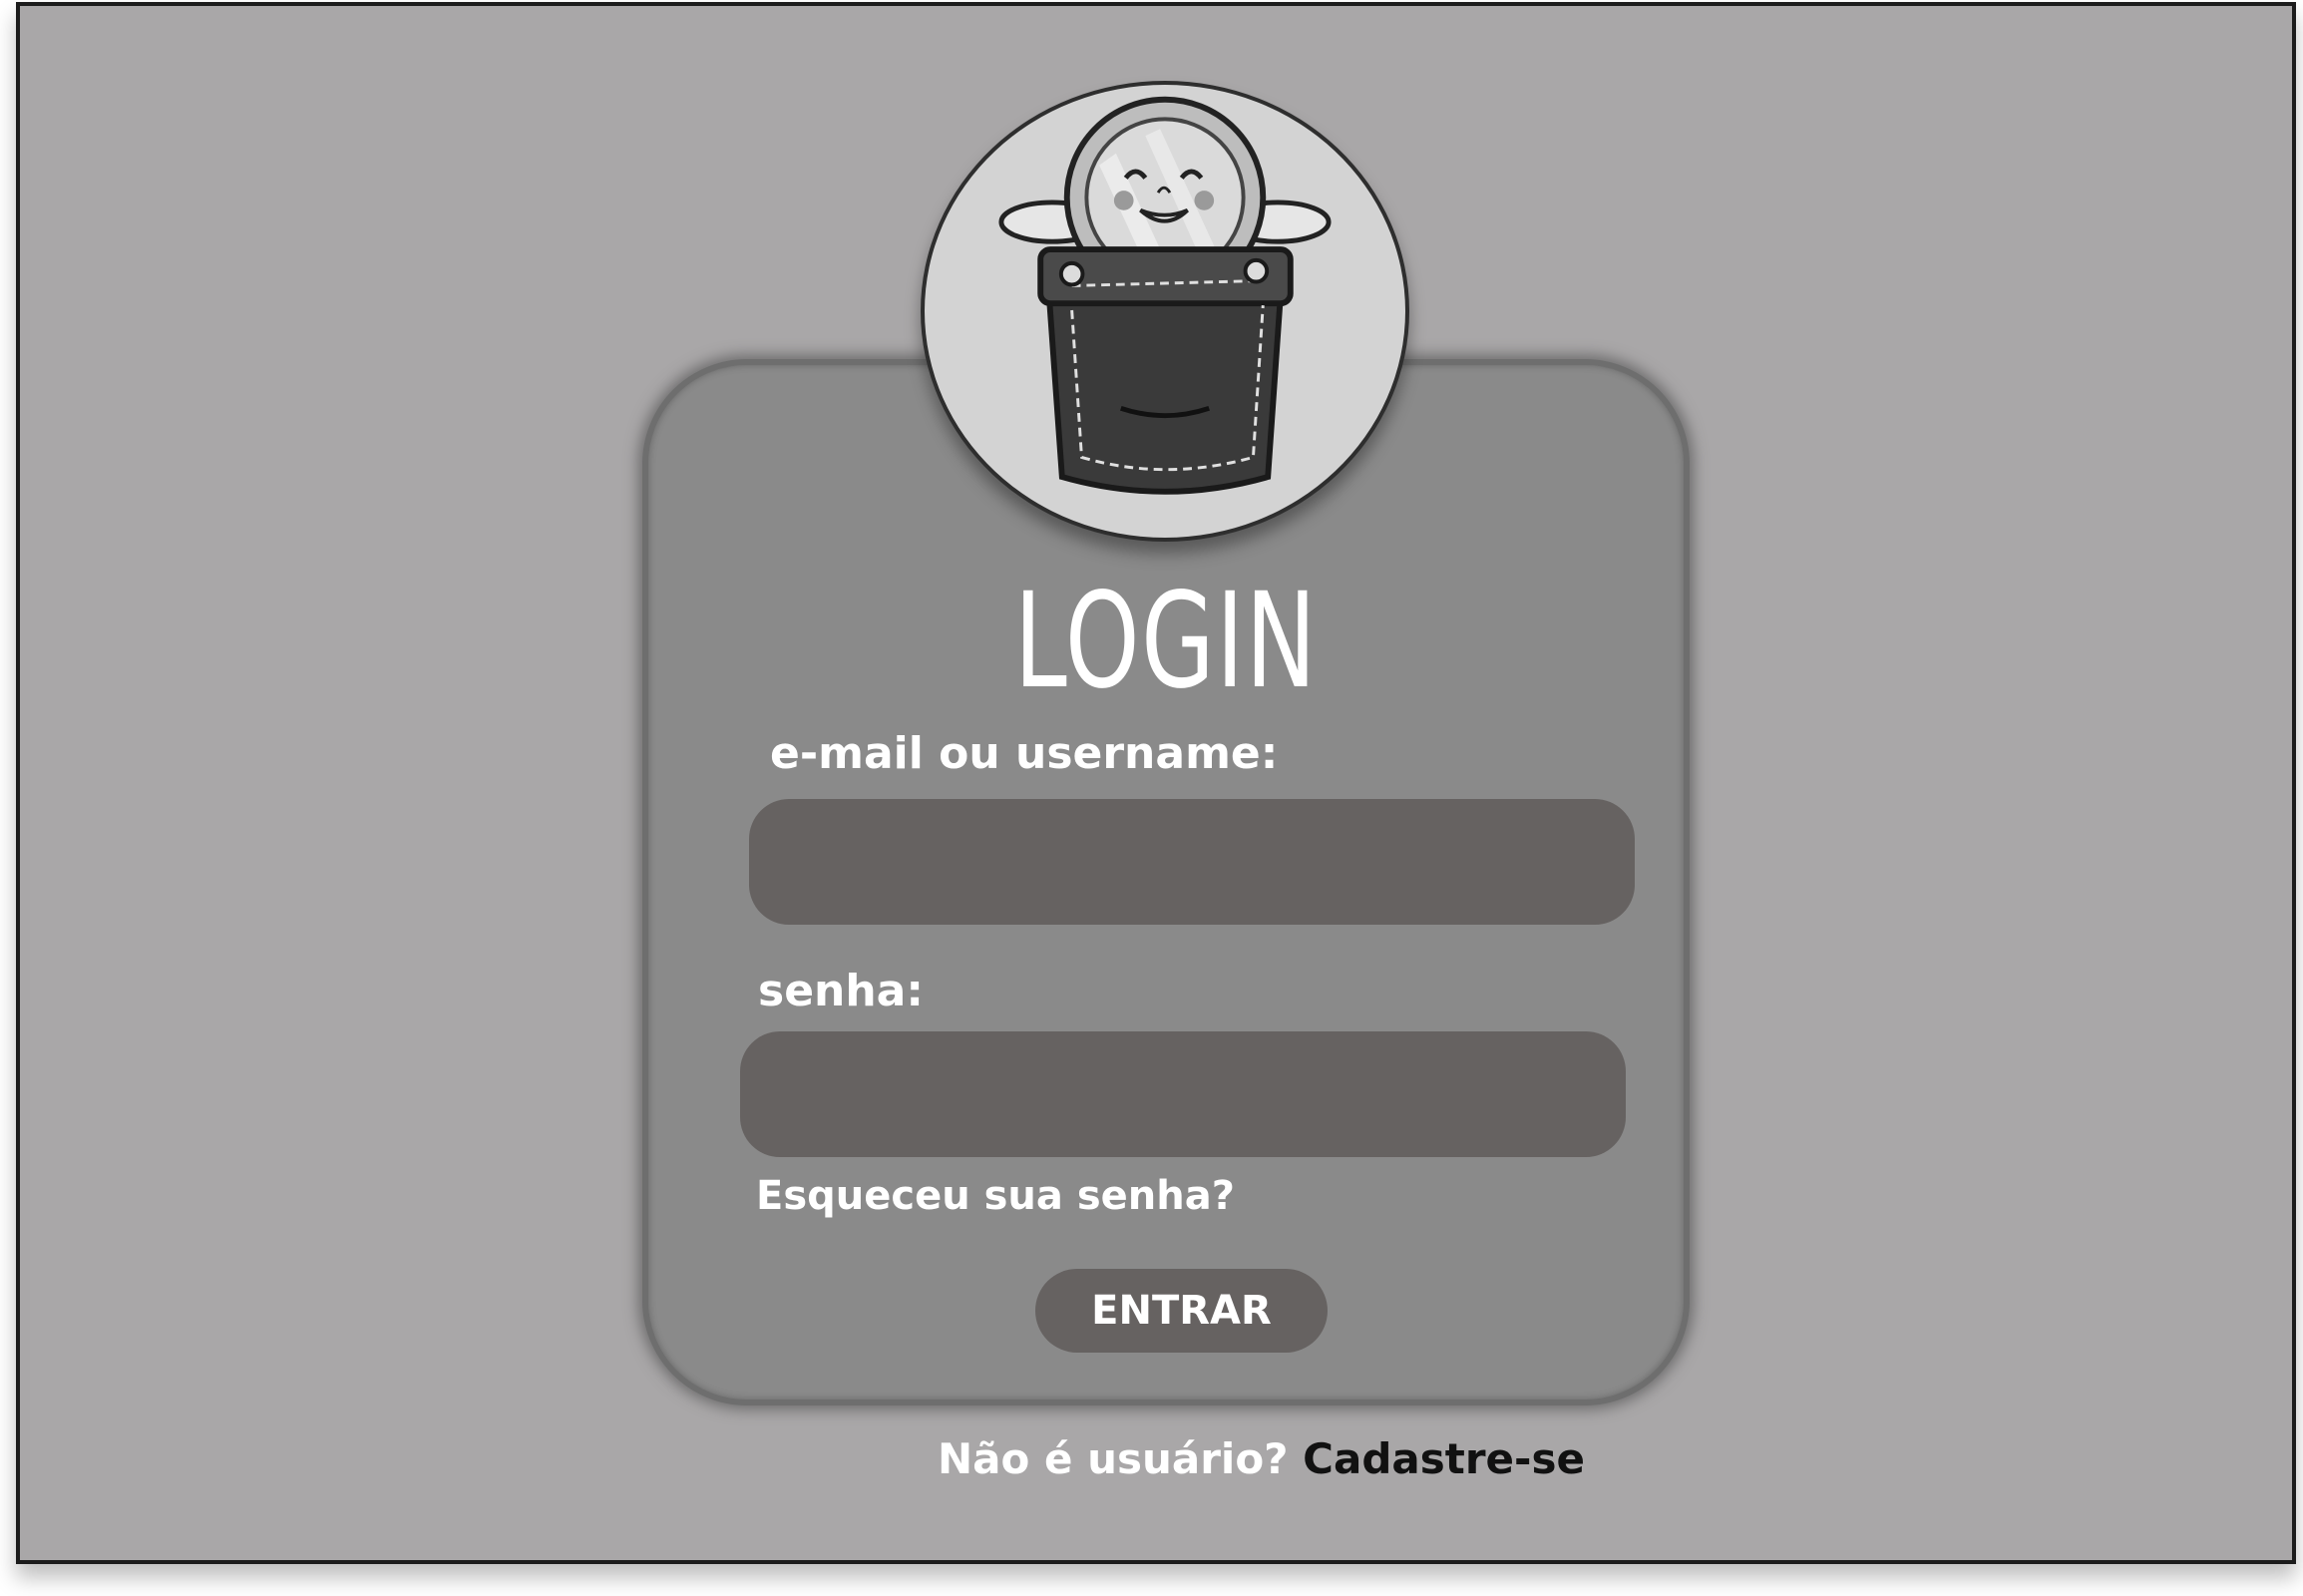  Describe the element at coordinates (1181, 1311) in the screenshot. I see `enter-button: ENTRAR` at that location.